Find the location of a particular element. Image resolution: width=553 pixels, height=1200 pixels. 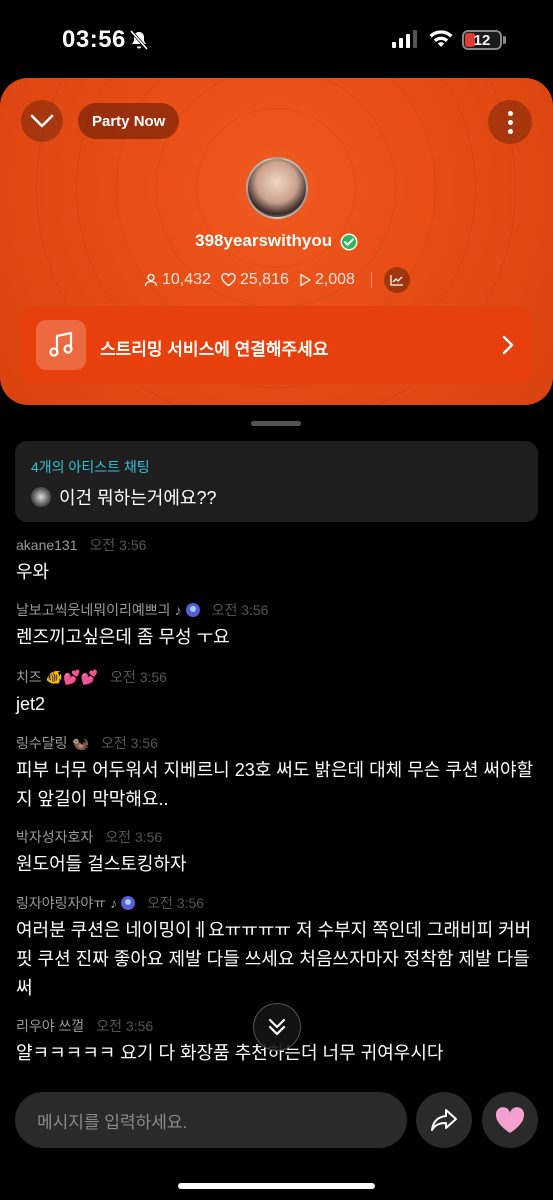

status-time: 03:56 is located at coordinates (94, 39).